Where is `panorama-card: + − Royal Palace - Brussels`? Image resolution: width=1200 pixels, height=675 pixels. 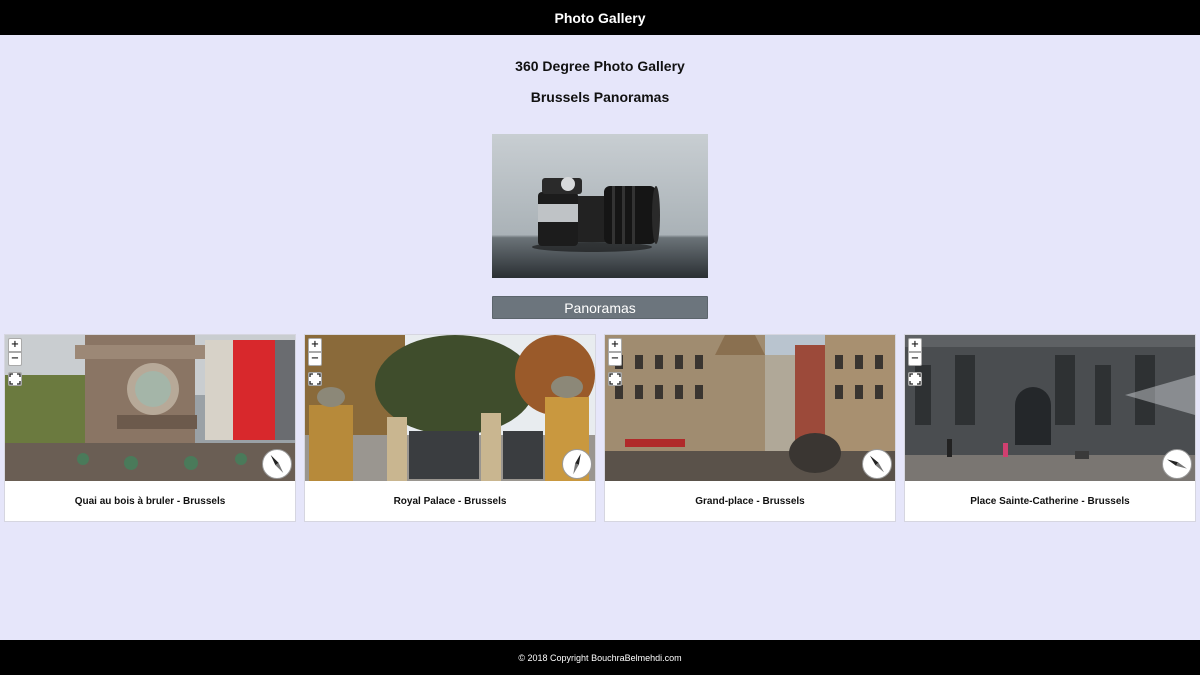 panorama-card: + − Royal Palace - Brussels is located at coordinates (450, 428).